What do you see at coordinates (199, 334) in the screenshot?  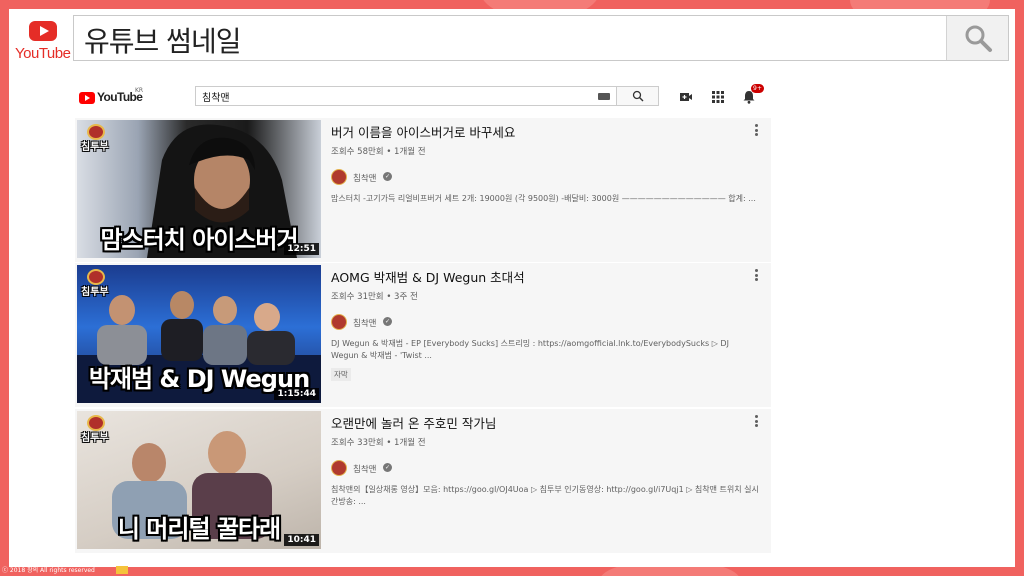 I see `video-thumbnail: 침투부 박재범 & DJ Wegun 1:15:44` at bounding box center [199, 334].